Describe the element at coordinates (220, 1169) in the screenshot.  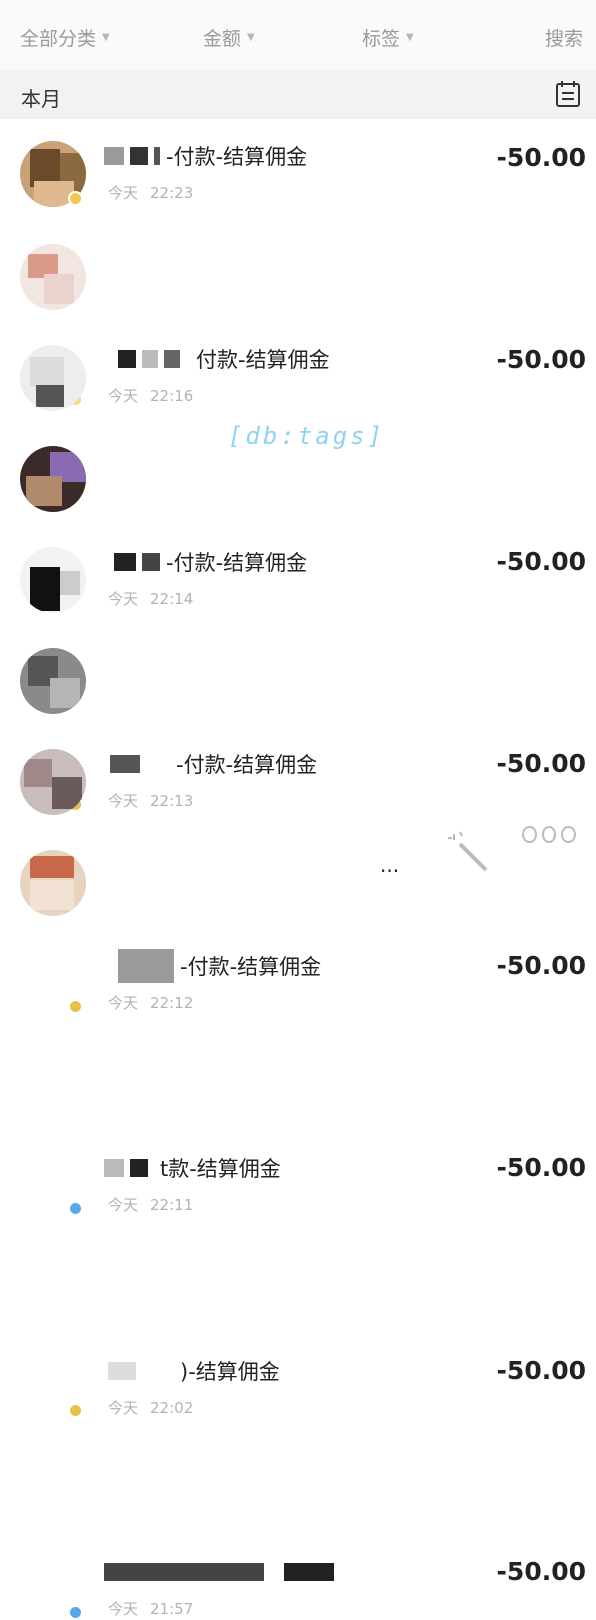
I see `transaction-title: t款-结算佣金` at that location.